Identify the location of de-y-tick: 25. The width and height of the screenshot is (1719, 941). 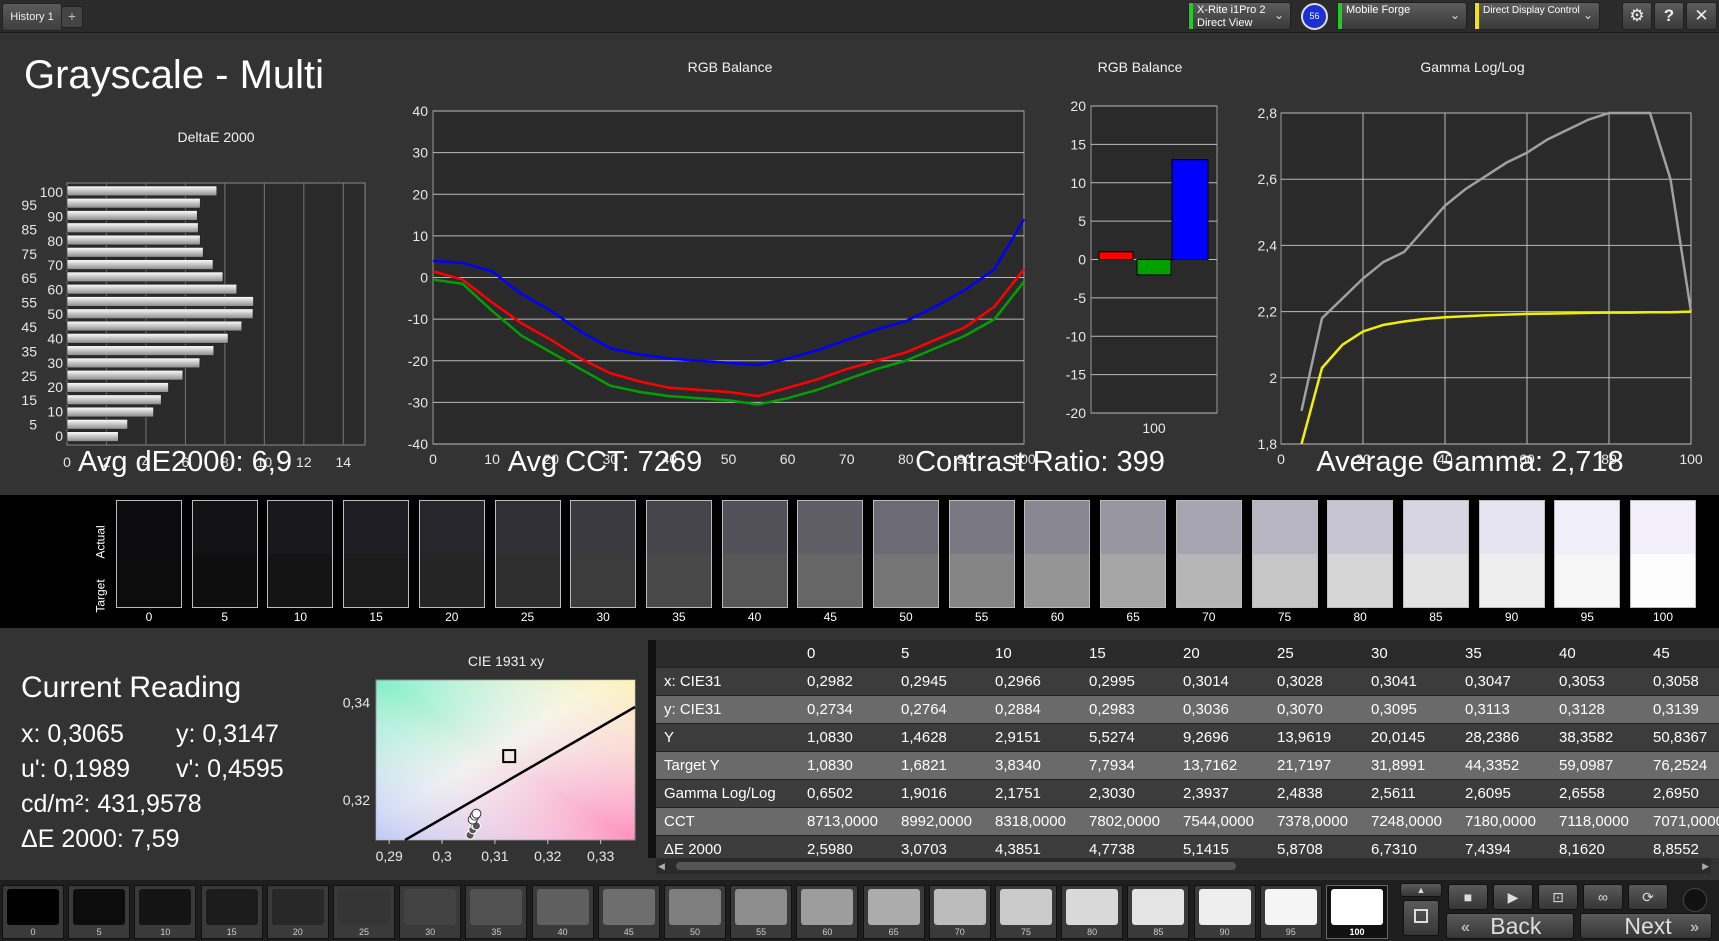
(29, 376).